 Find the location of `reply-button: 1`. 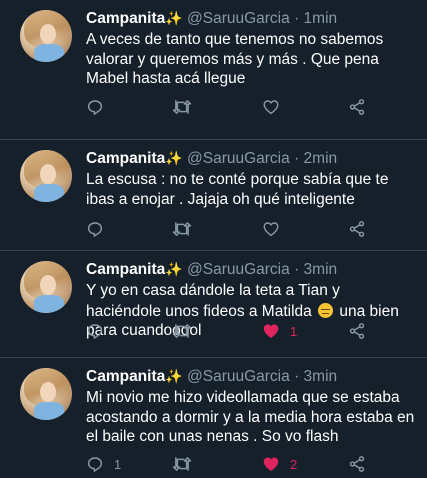

reply-button: 1 is located at coordinates (103, 464).